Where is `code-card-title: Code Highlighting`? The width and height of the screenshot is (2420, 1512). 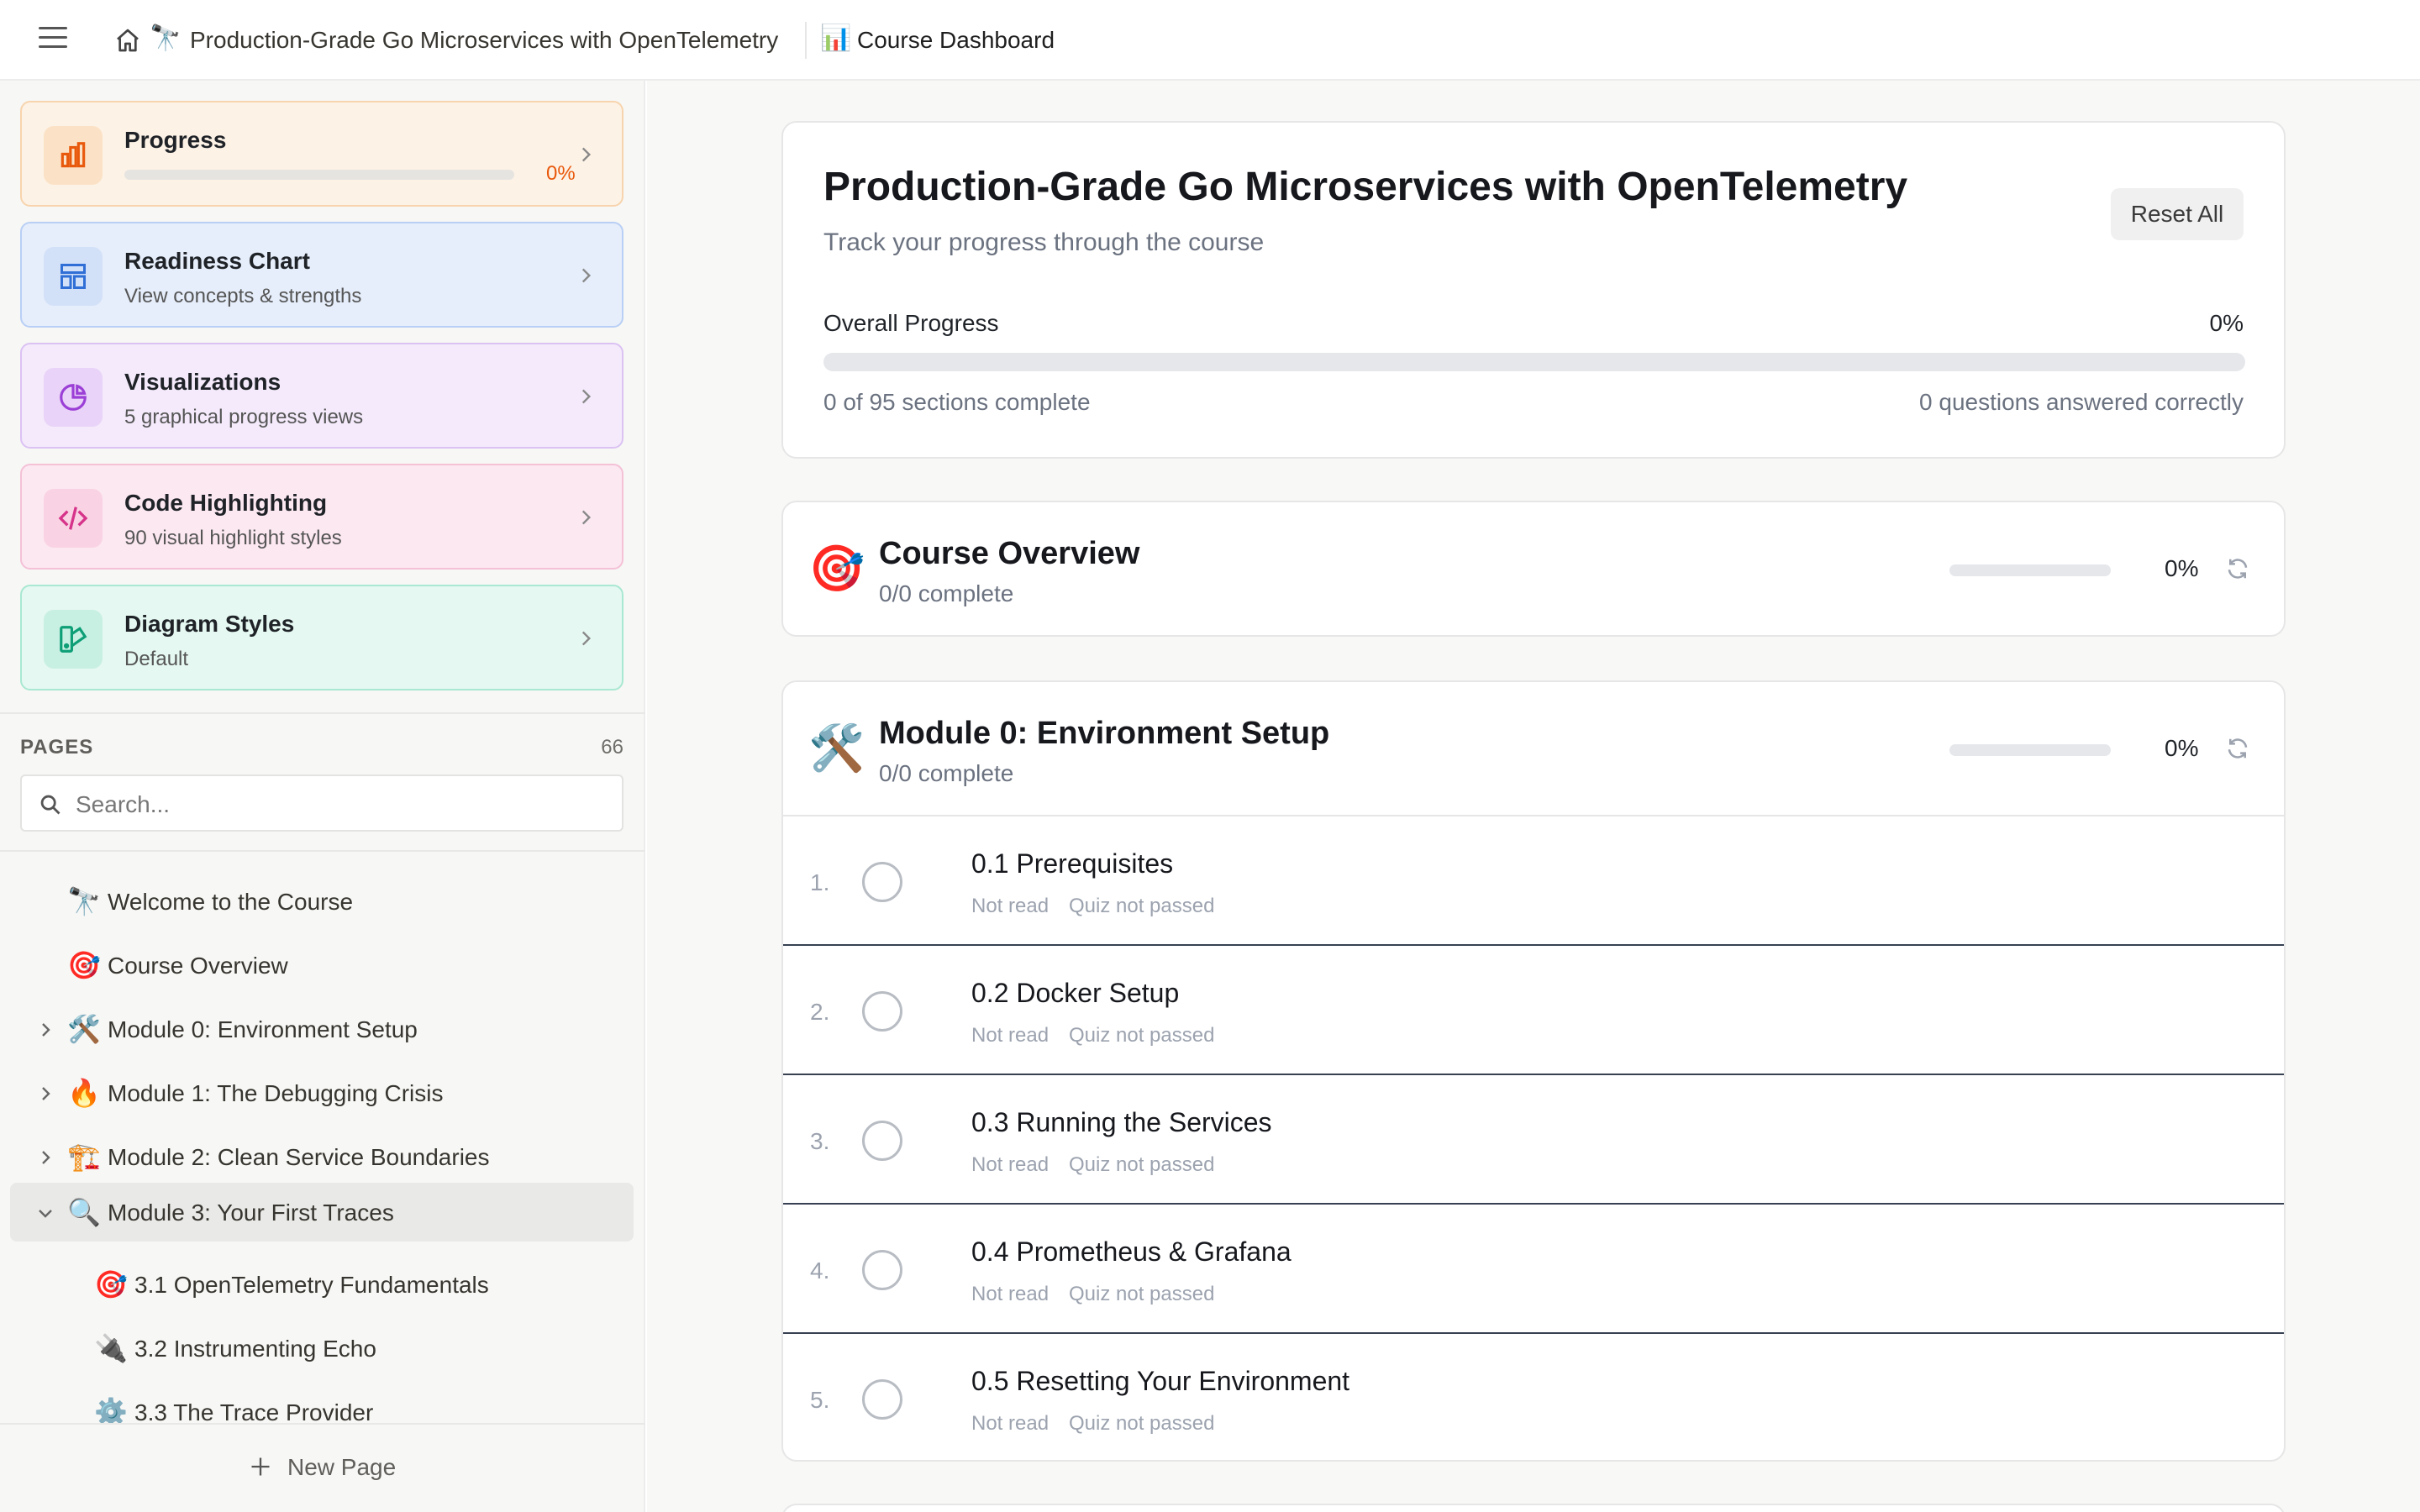
code-card-title: Code Highlighting is located at coordinates (226, 503).